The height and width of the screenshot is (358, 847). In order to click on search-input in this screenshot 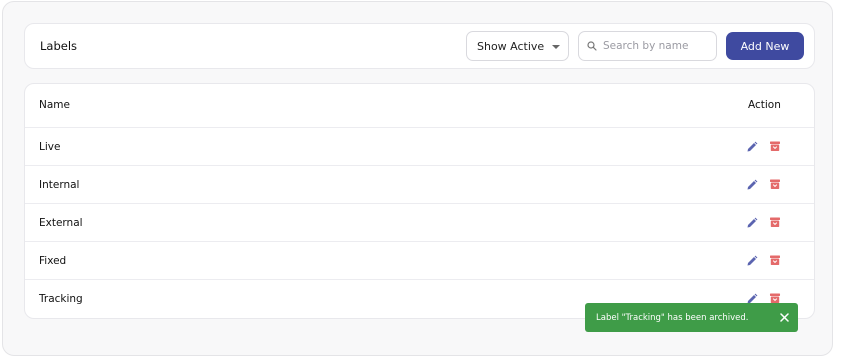, I will do `click(658, 46)`.